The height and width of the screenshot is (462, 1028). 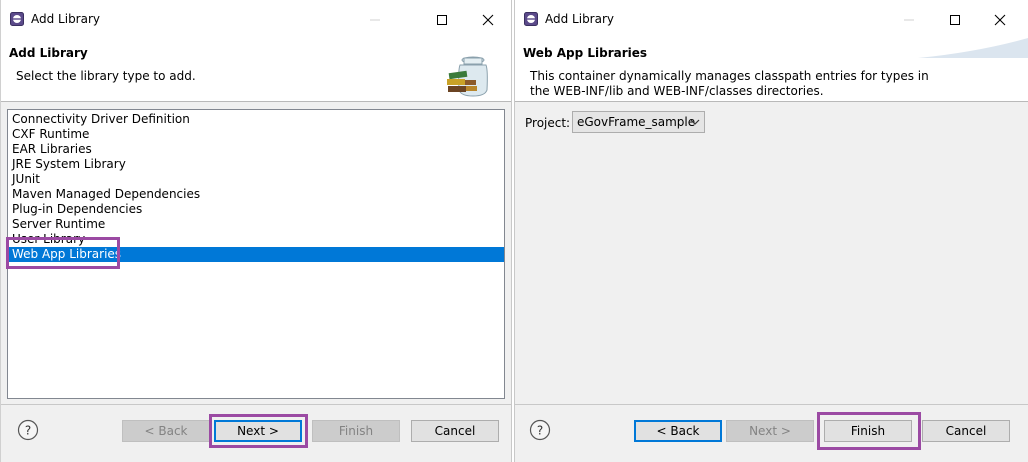 What do you see at coordinates (256, 149) in the screenshot?
I see `list-item: EAR Libraries` at bounding box center [256, 149].